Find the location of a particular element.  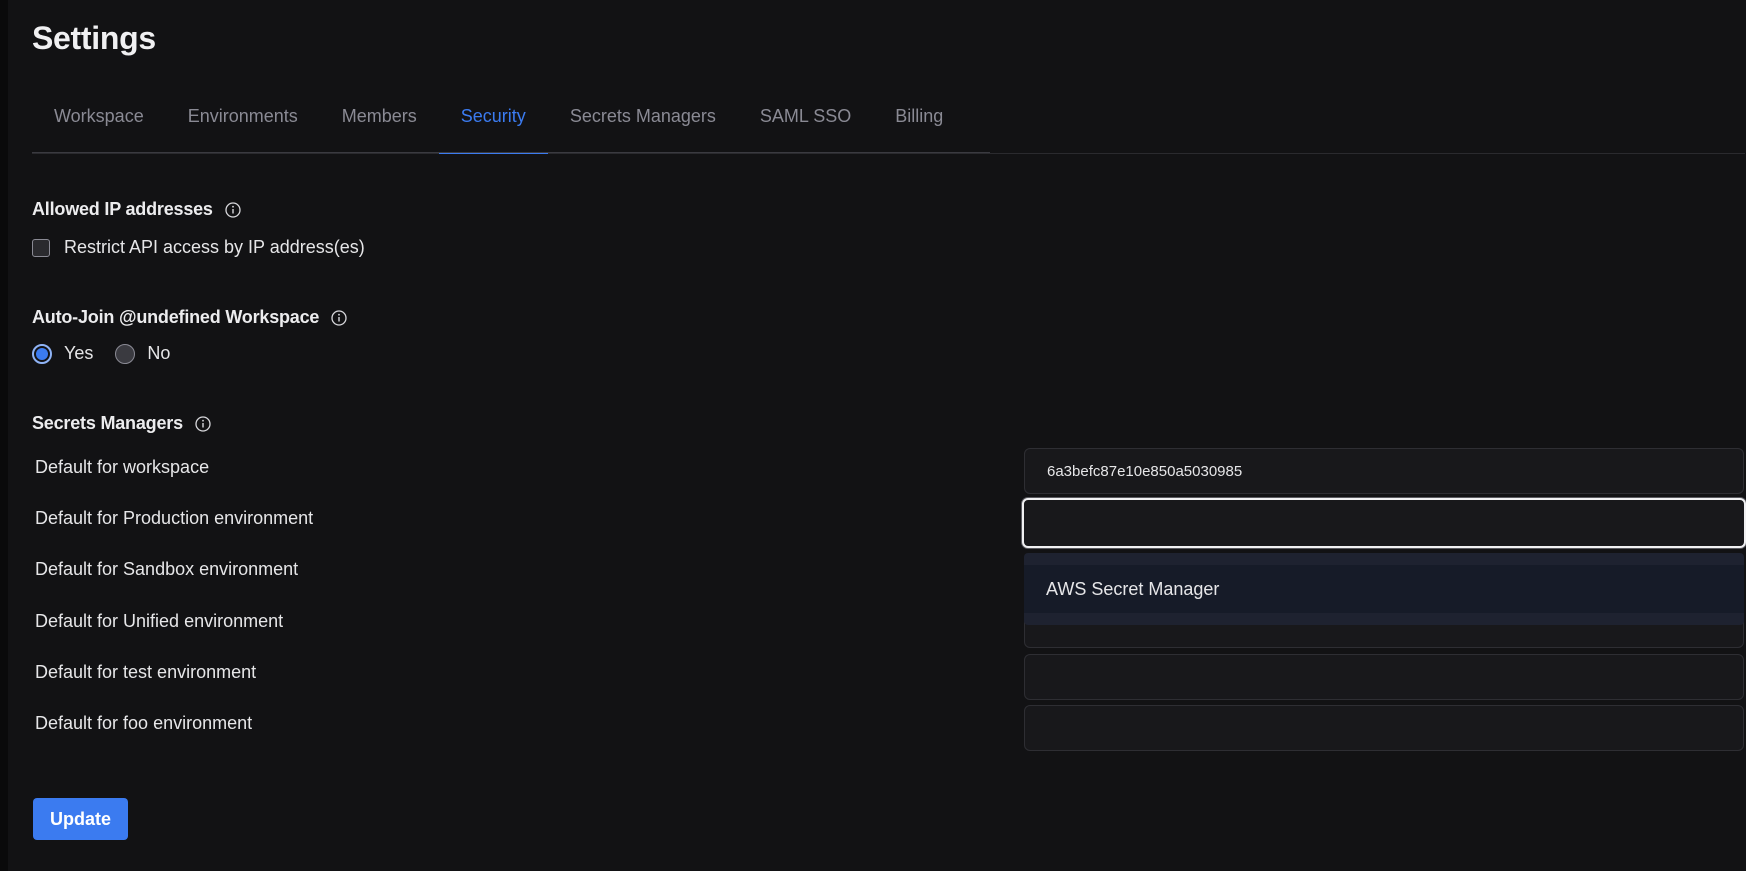

sm-dropdown-menu: AWS Secret Manager is located at coordinates (1384, 589).